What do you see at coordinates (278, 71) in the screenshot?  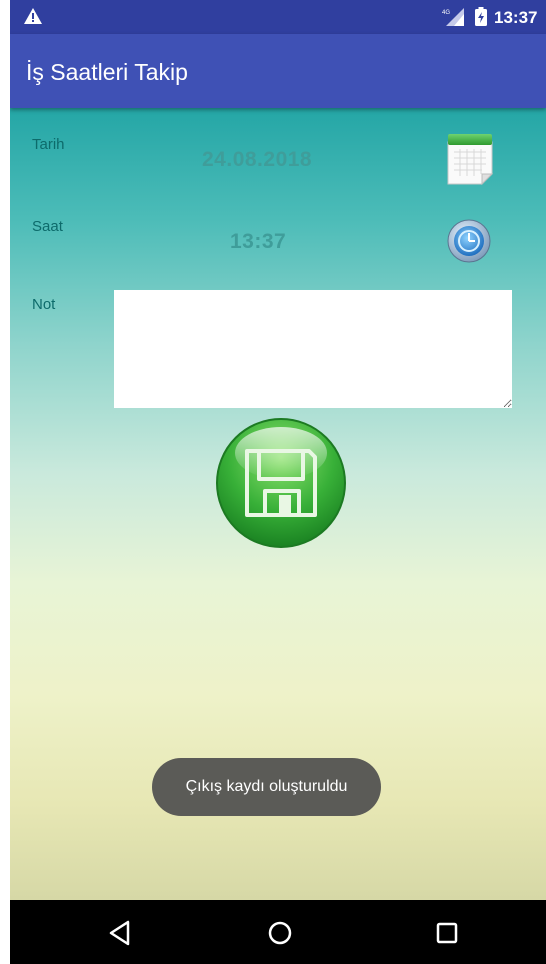 I see `app-bar: İş Saatleri Takip` at bounding box center [278, 71].